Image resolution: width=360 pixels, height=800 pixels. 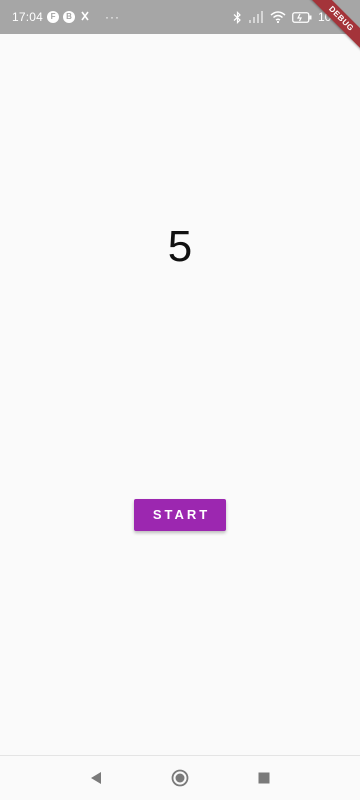 I want to click on back-icon, so click(x=96, y=778).